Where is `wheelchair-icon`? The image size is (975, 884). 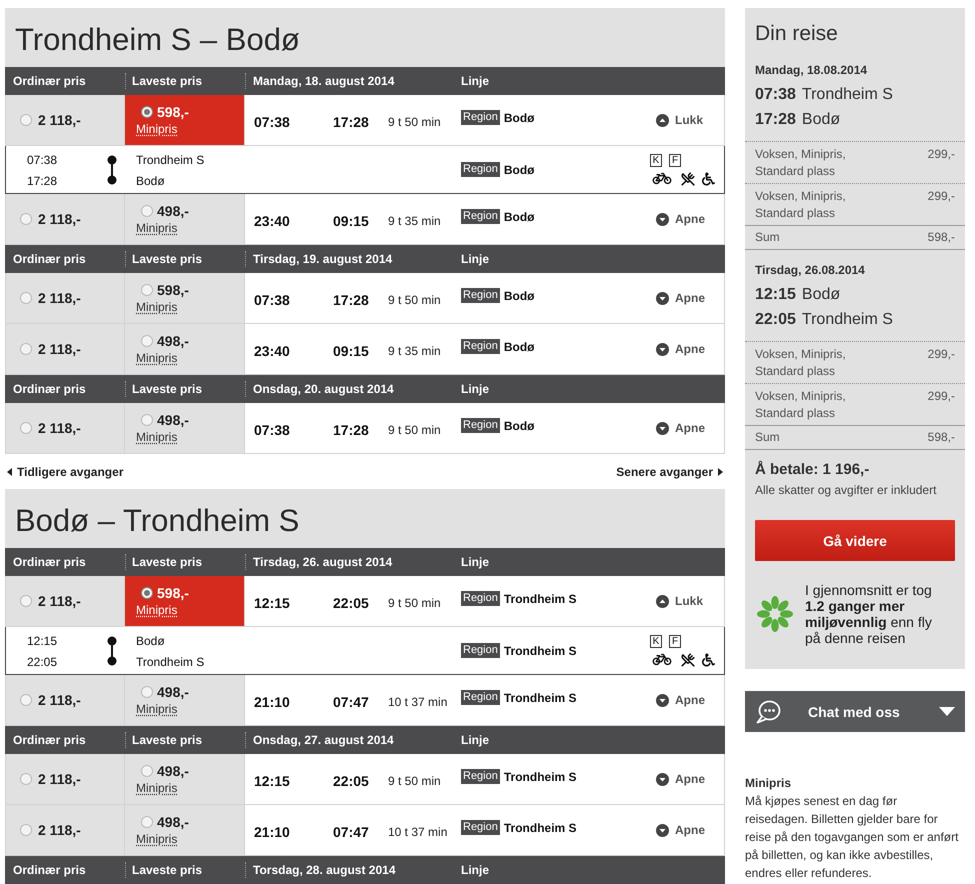 wheelchair-icon is located at coordinates (708, 179).